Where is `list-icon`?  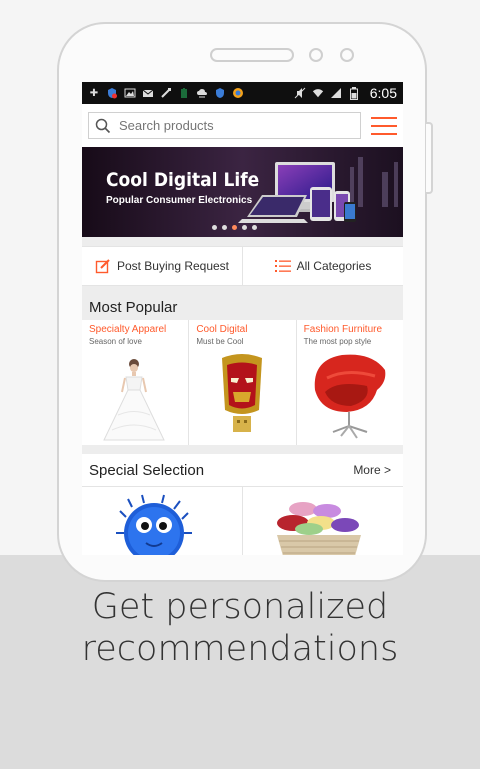 list-icon is located at coordinates (282, 266).